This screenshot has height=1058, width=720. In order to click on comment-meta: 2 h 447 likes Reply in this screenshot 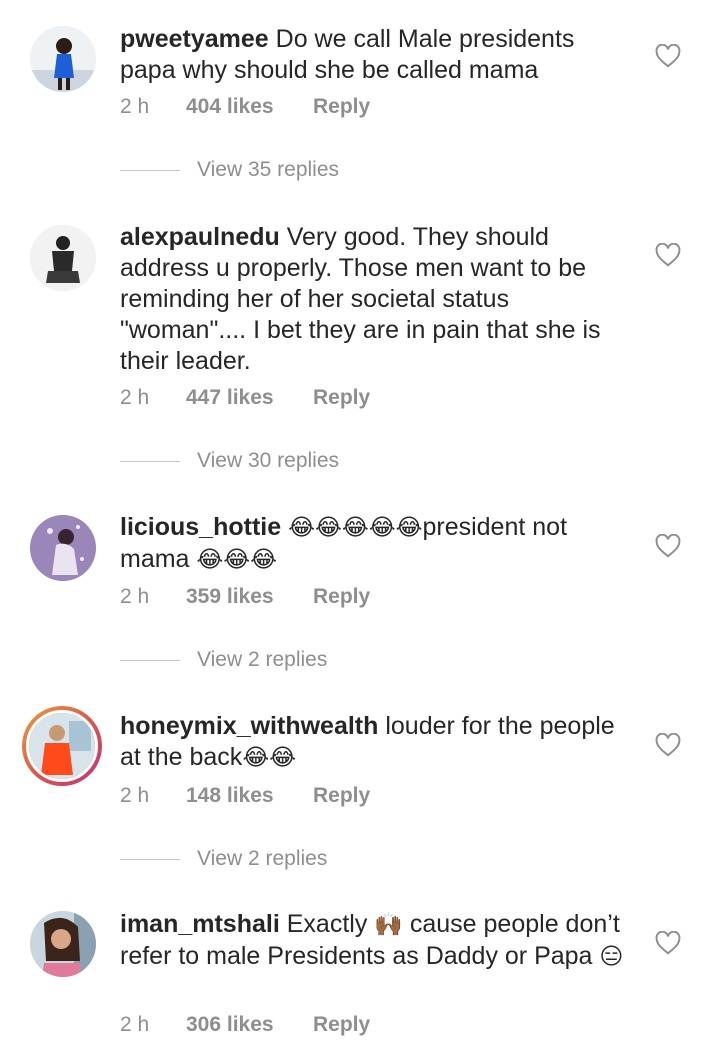, I will do `click(245, 398)`.